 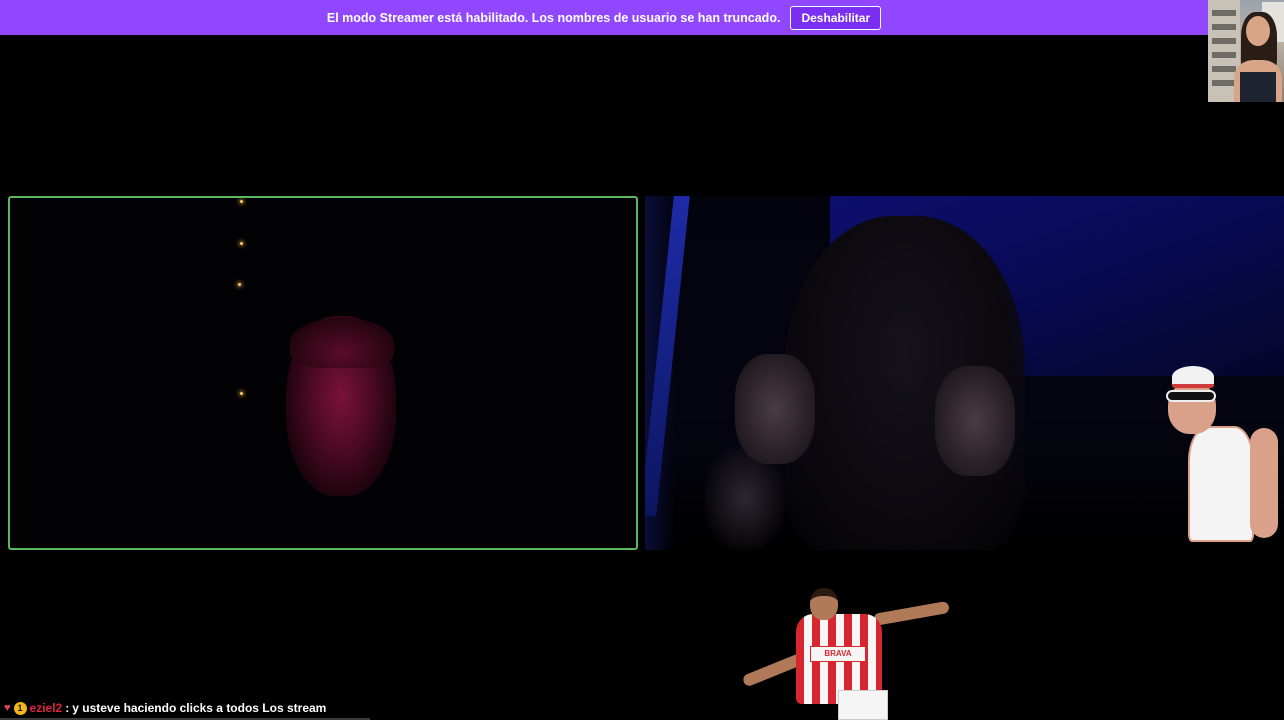 I want to click on webcam-person-left-hand, so click(x=775, y=409).